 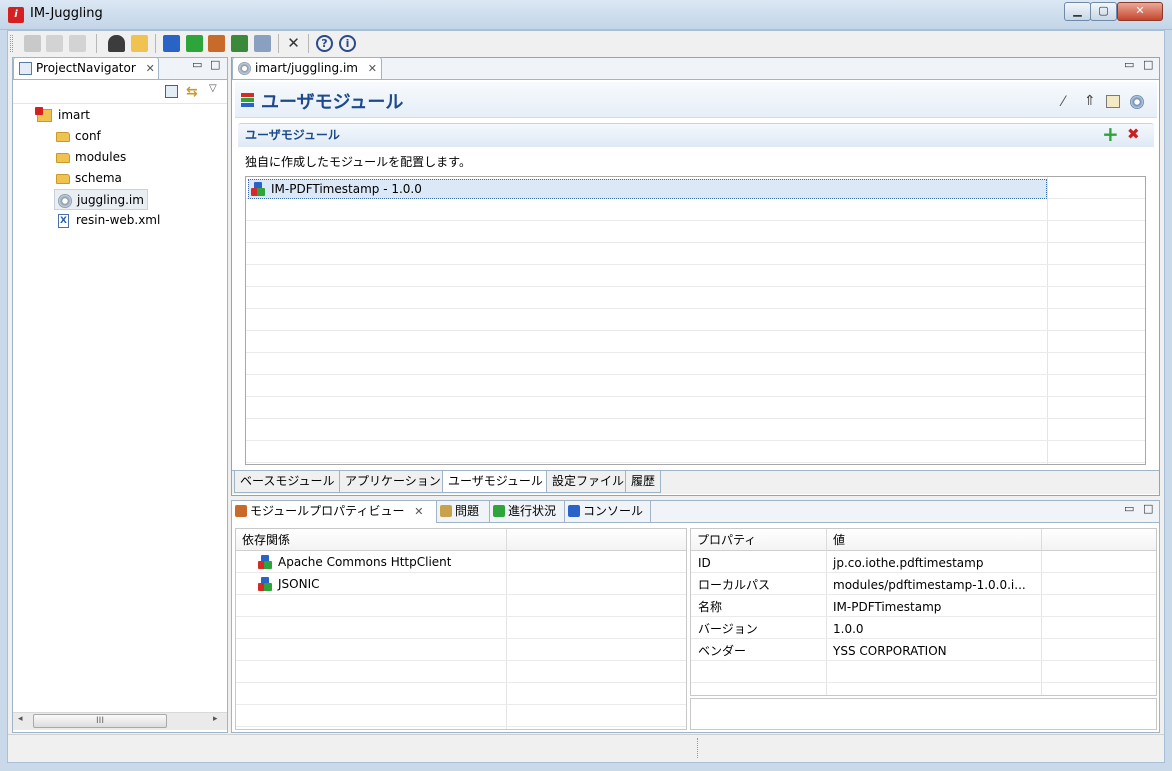 I want to click on tab-label: ProjectNavigator, so click(x=86, y=68).